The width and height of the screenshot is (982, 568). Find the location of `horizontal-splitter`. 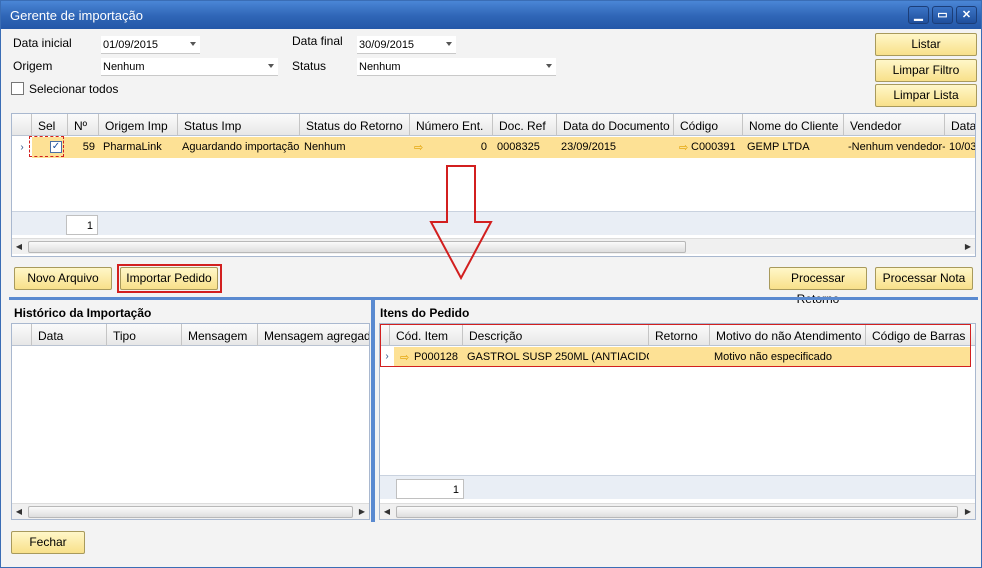

horizontal-splitter is located at coordinates (493, 298).